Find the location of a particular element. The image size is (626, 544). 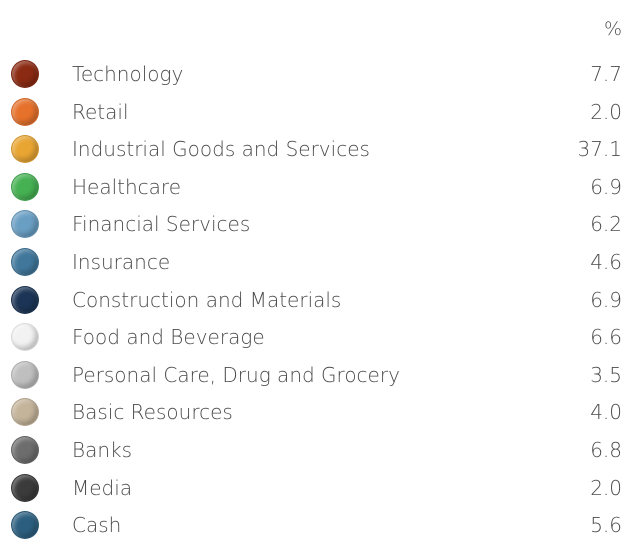

legend-row: Personal Care, Drug and Grocery 3.5 is located at coordinates (313, 375).